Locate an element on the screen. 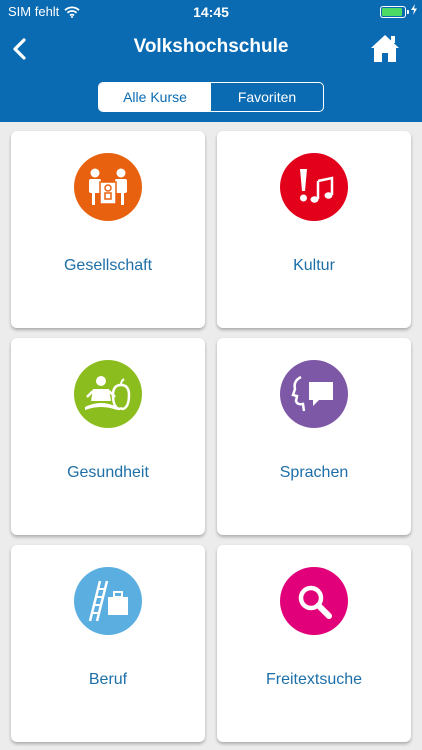 The height and width of the screenshot is (750, 422). tile-label: Kultur is located at coordinates (314, 265).